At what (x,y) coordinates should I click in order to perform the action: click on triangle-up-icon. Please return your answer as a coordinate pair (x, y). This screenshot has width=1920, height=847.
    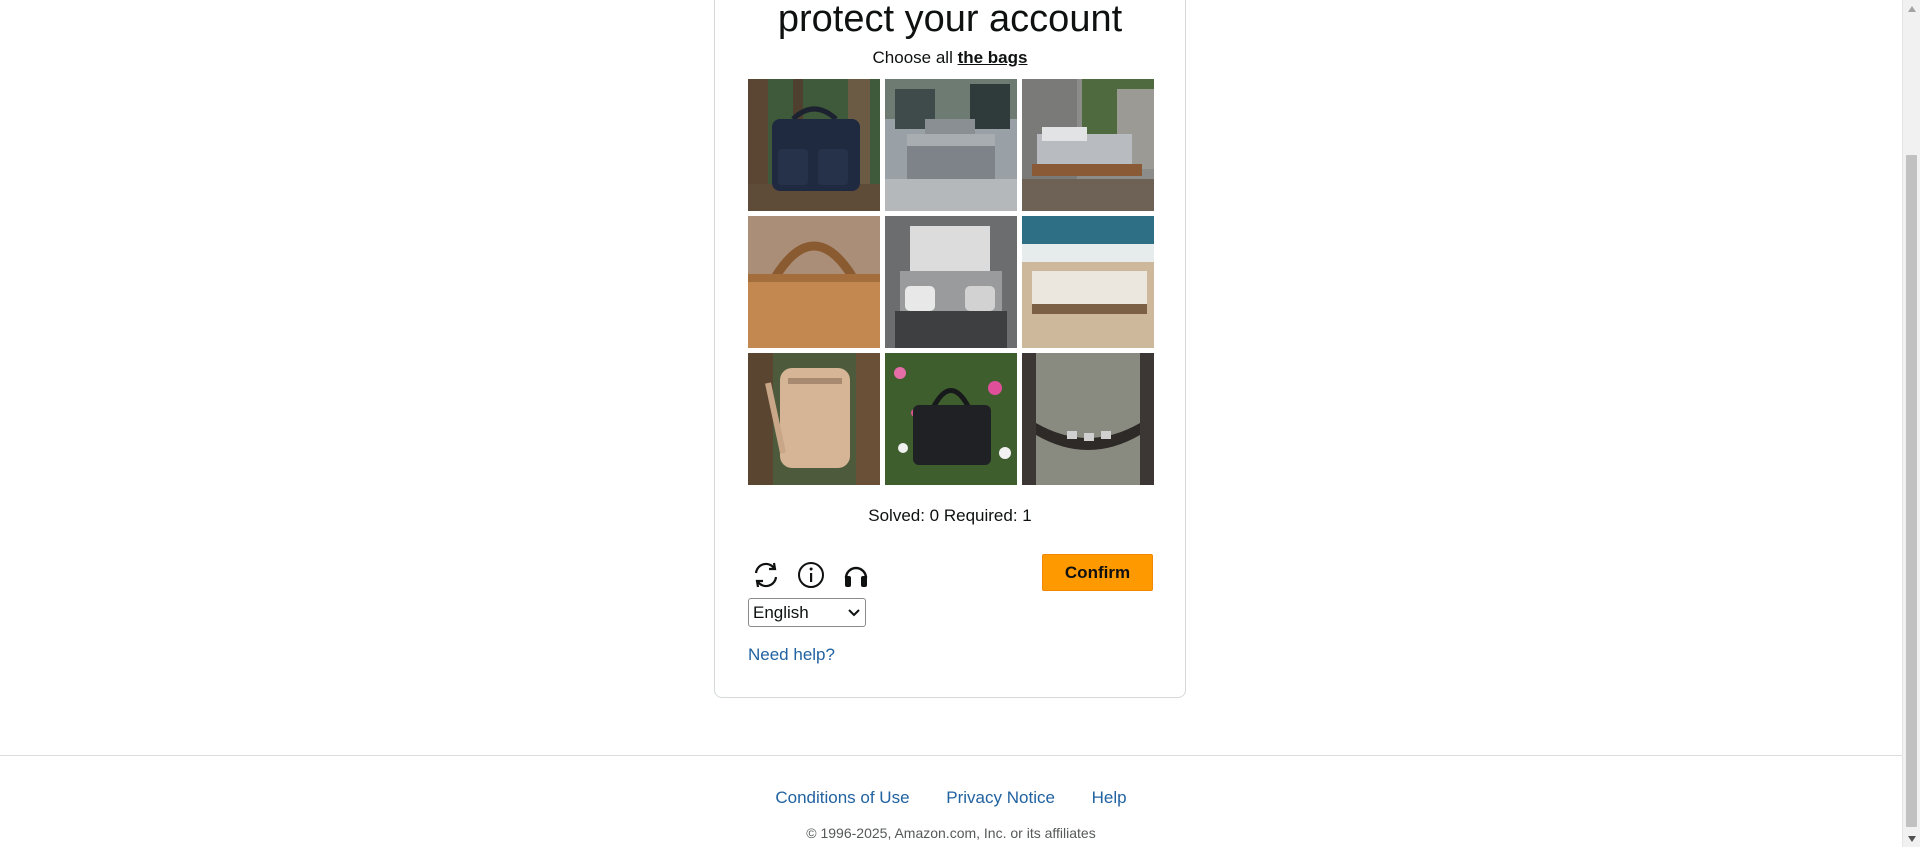
    Looking at the image, I should click on (1911, 8).